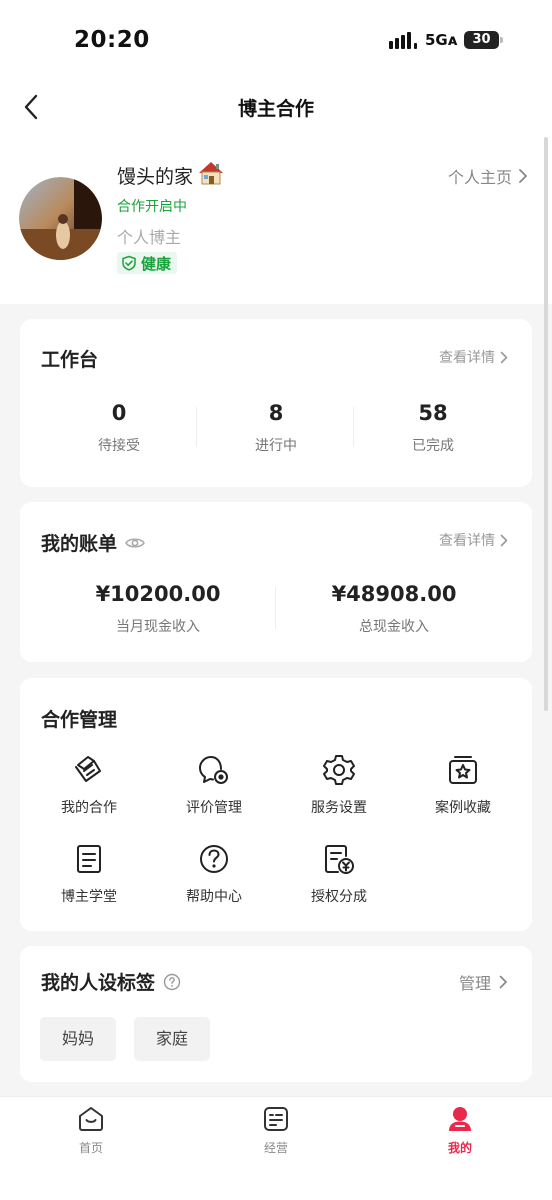  I want to click on tab-label: 经营, so click(275, 1148).